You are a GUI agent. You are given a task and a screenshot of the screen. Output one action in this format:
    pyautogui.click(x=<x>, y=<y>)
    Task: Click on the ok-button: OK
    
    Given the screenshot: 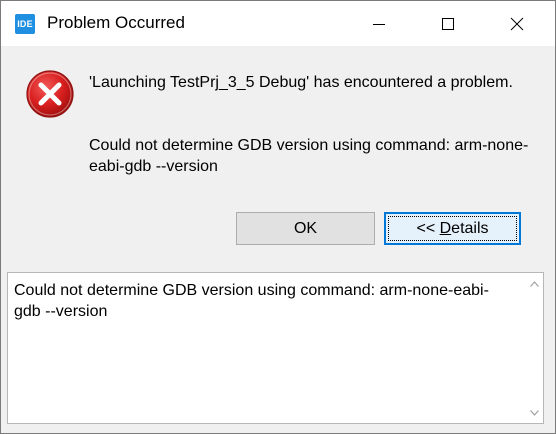 What is the action you would take?
    pyautogui.click(x=305, y=228)
    